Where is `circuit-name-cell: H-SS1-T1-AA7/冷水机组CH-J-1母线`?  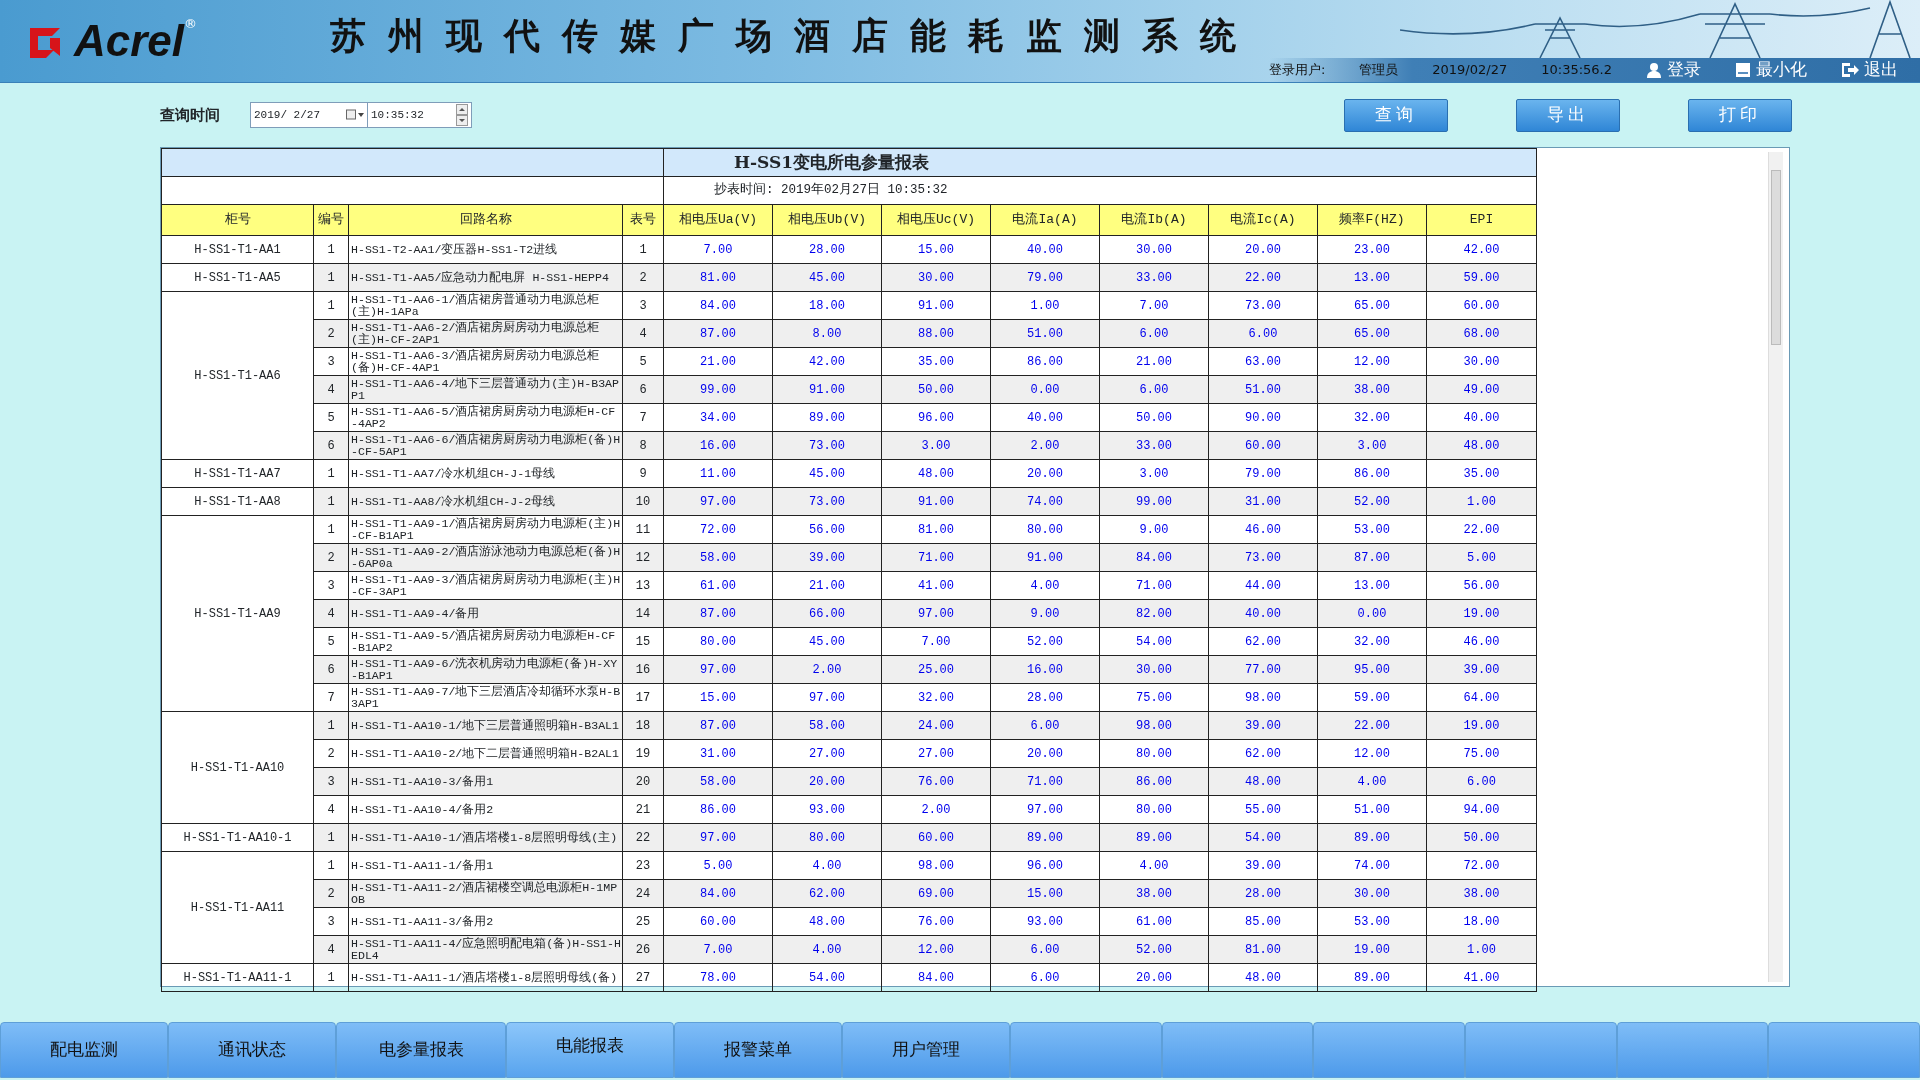 circuit-name-cell: H-SS1-T1-AA7/冷水机组CH-J-1母线 is located at coordinates (485, 473).